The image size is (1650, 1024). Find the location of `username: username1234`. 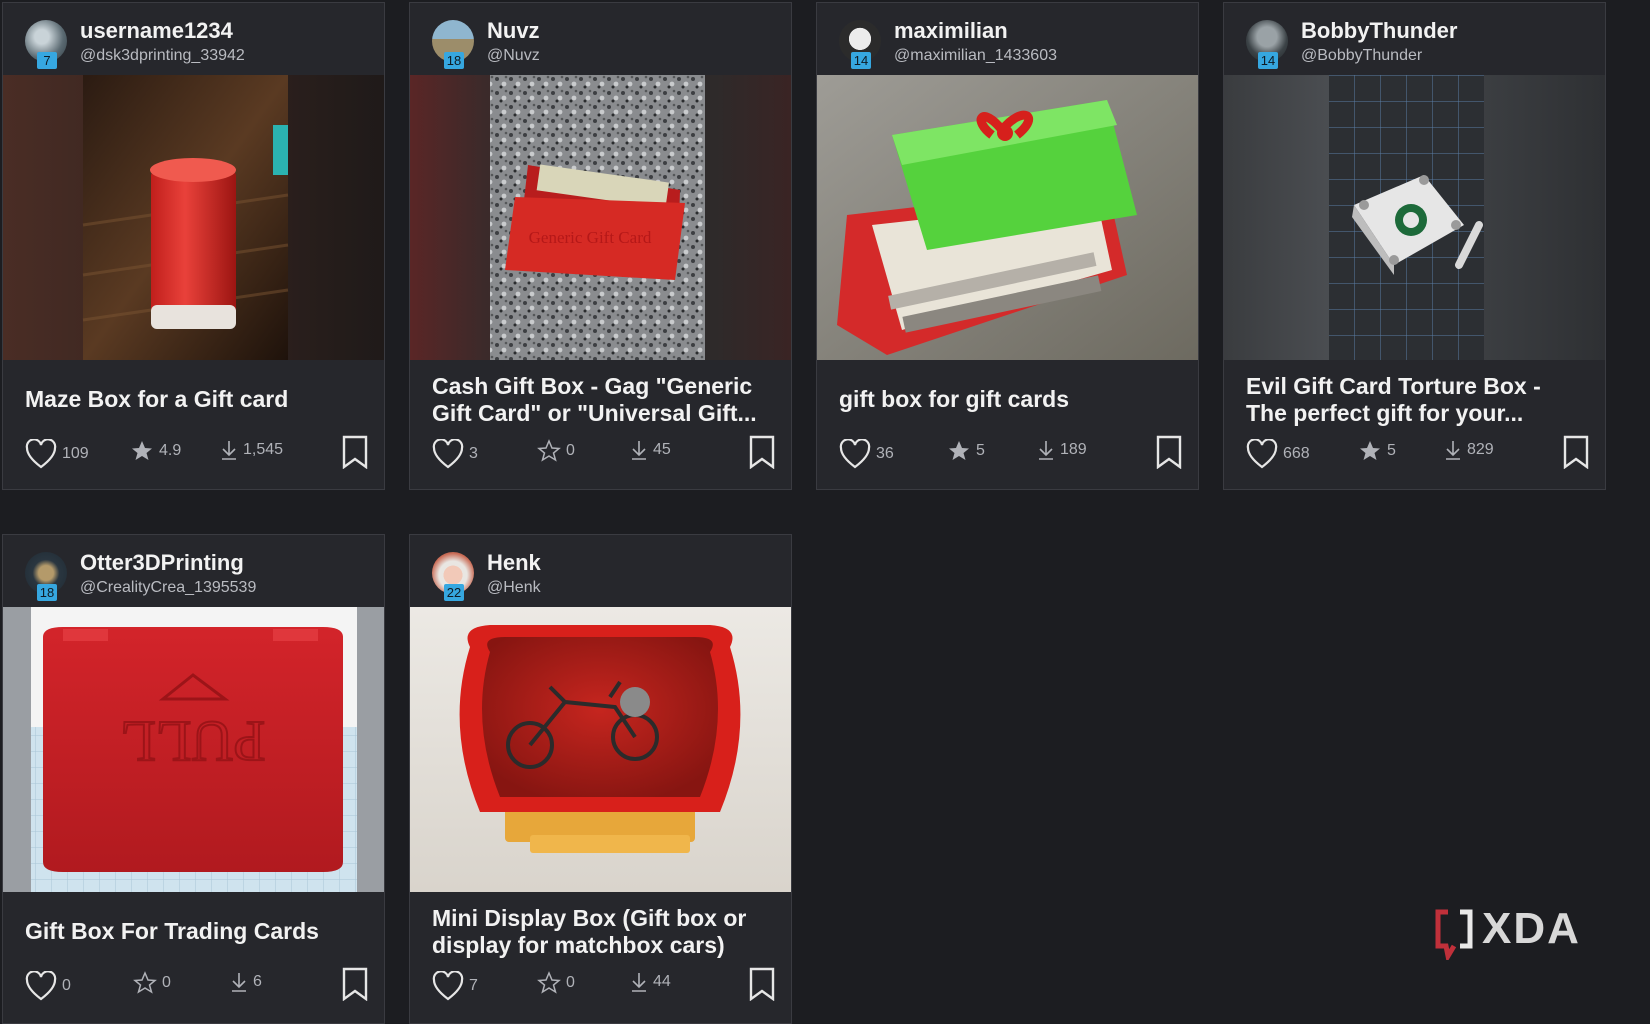

username: username1234 is located at coordinates (156, 31).